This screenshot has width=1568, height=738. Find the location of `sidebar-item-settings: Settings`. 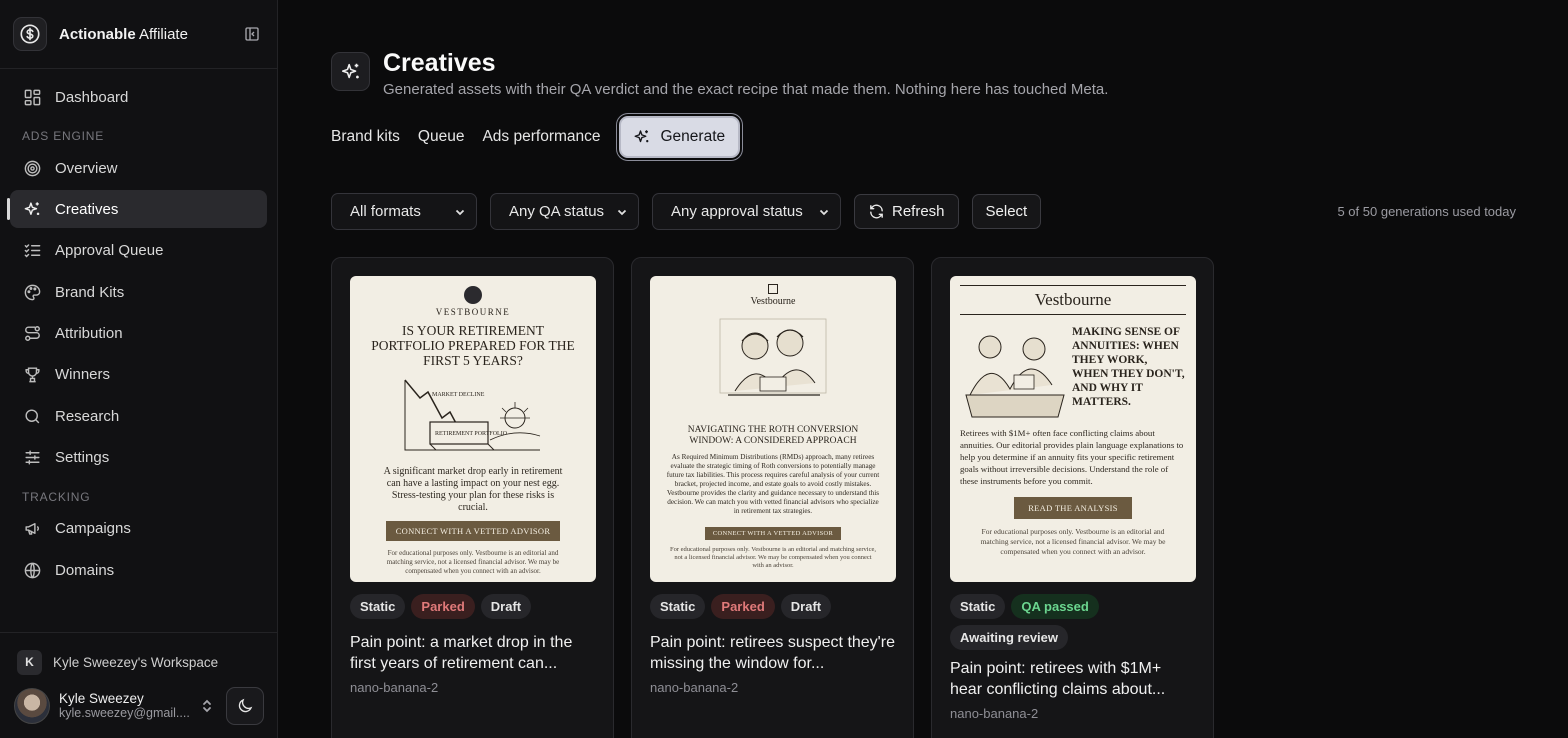

sidebar-item-settings: Settings is located at coordinates (138, 458).